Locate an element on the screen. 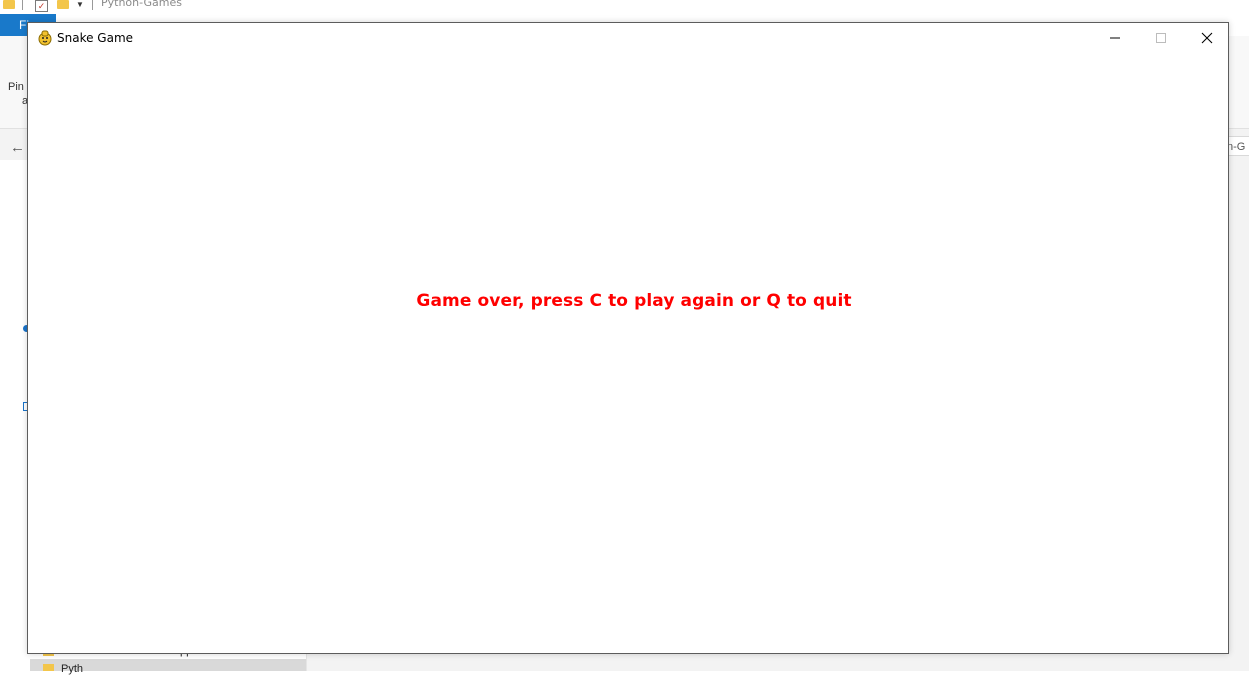 The width and height of the screenshot is (1249, 675). new-folder-icon is located at coordinates (63, 4).